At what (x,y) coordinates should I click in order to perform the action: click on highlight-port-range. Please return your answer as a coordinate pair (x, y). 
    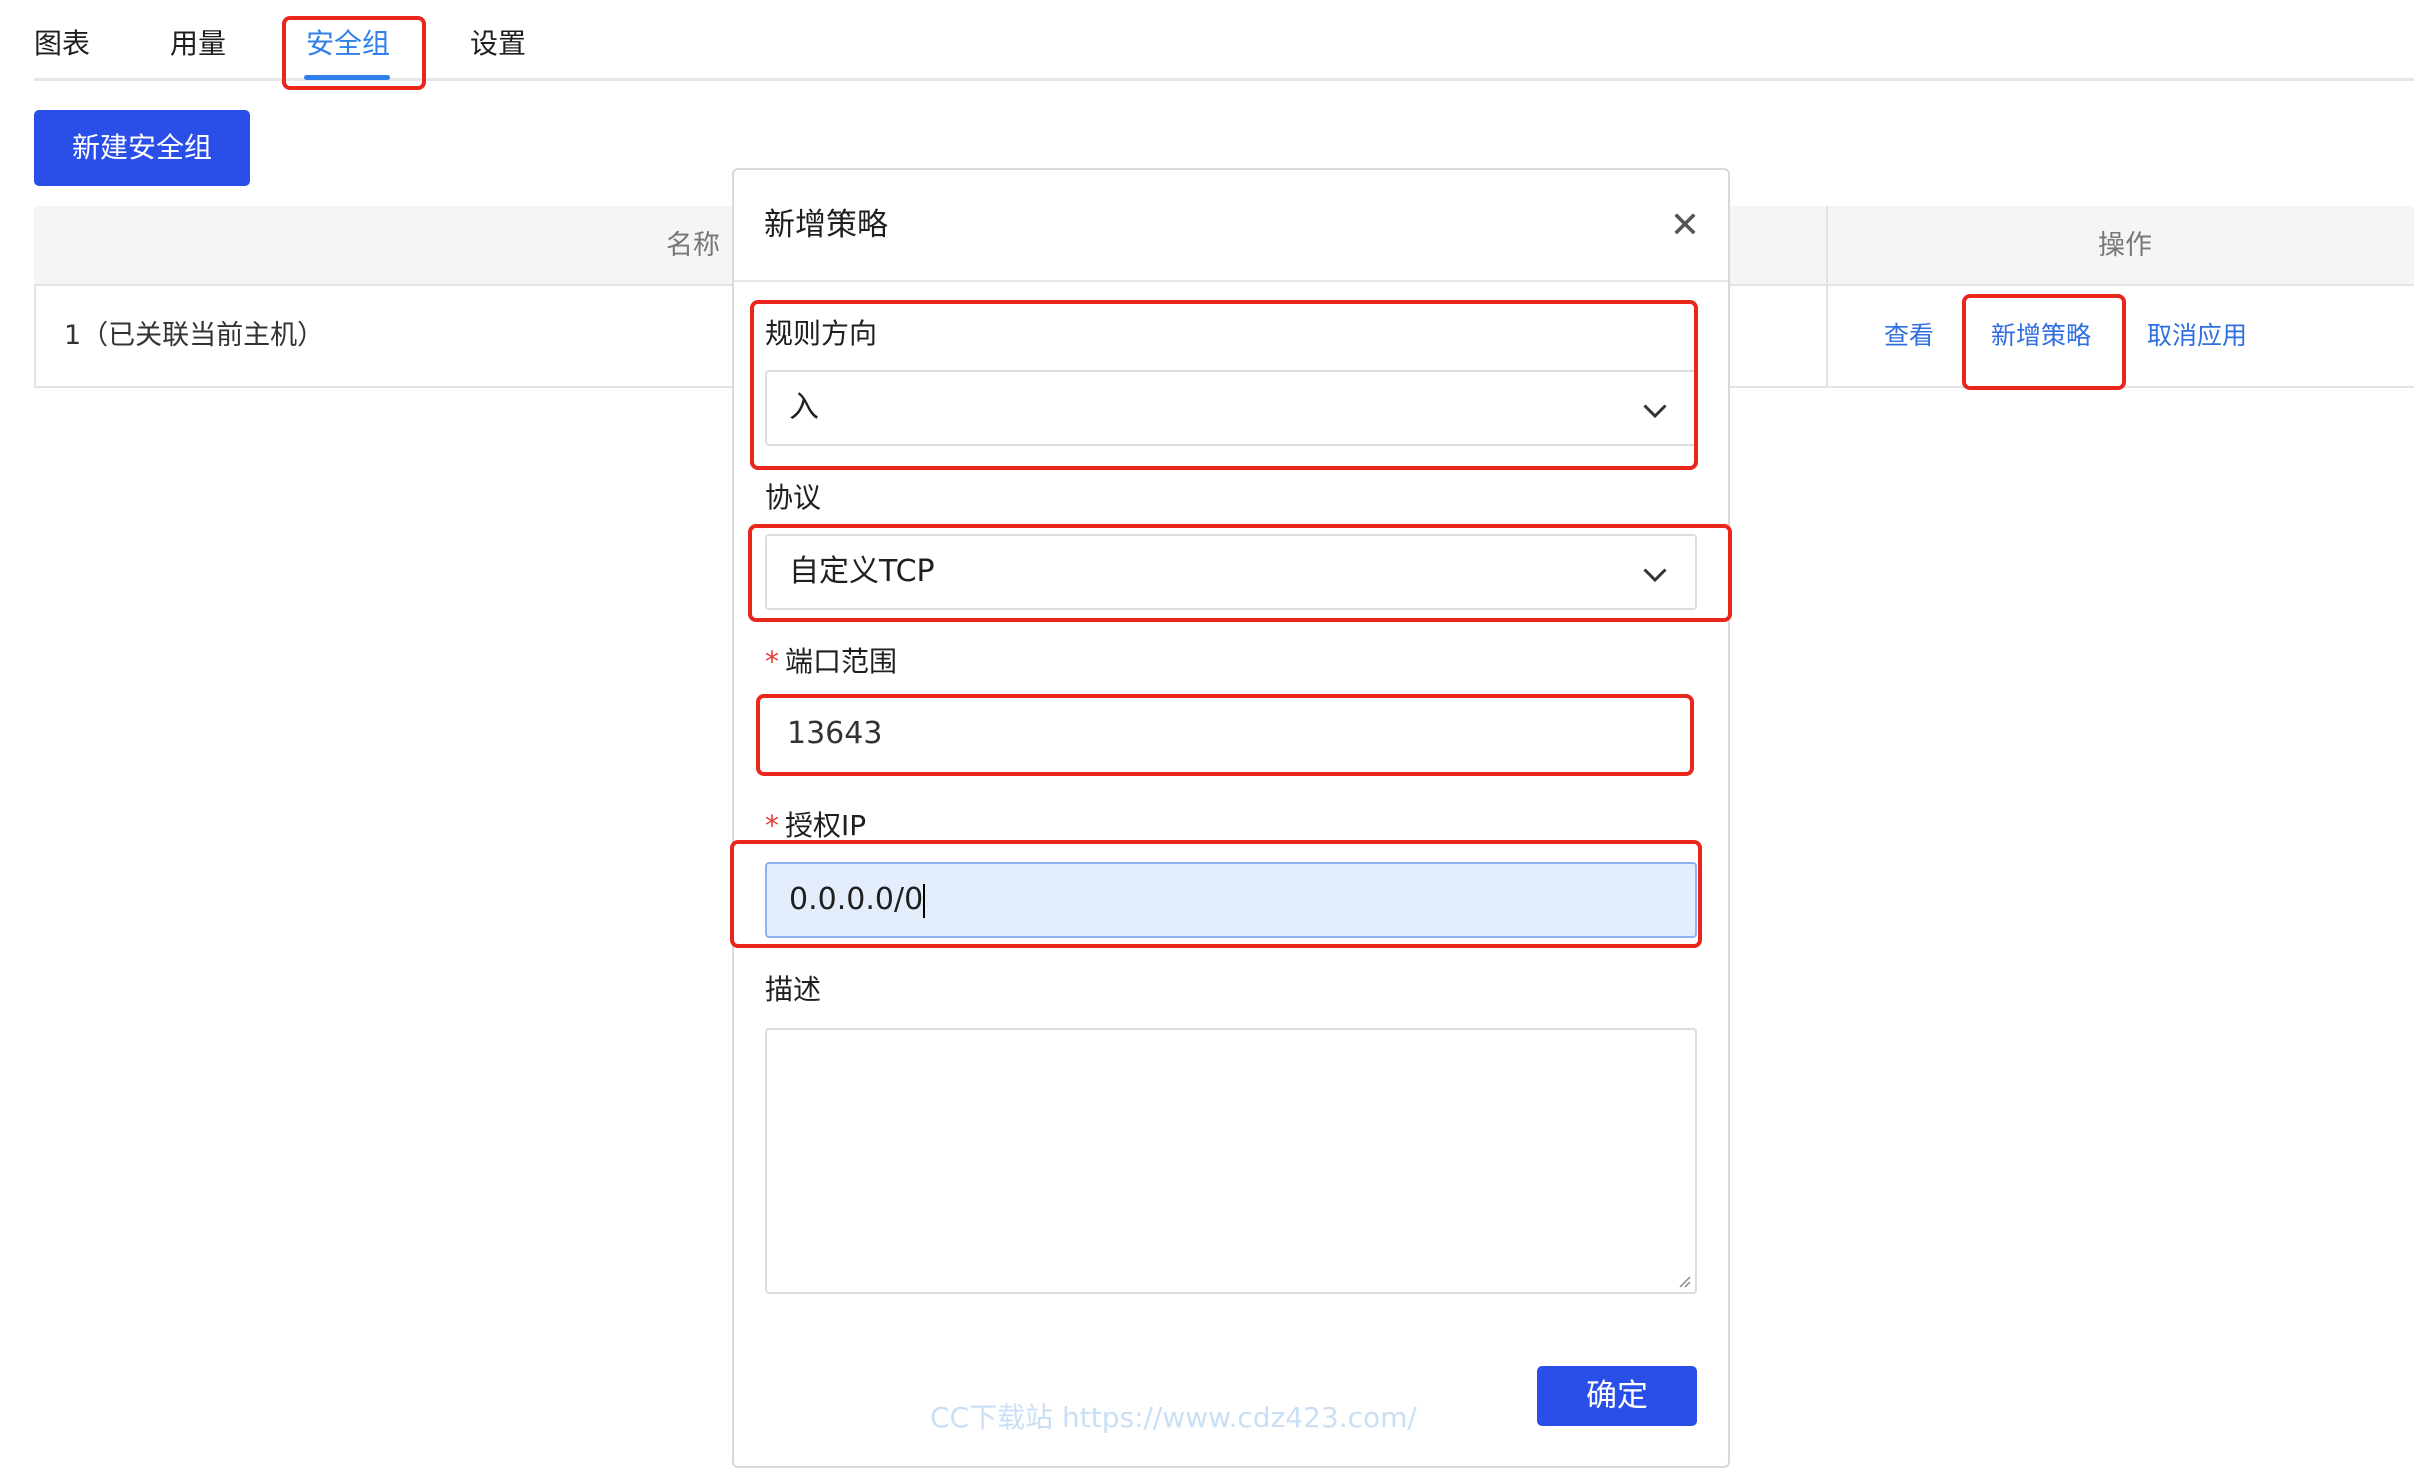
    Looking at the image, I should click on (1225, 735).